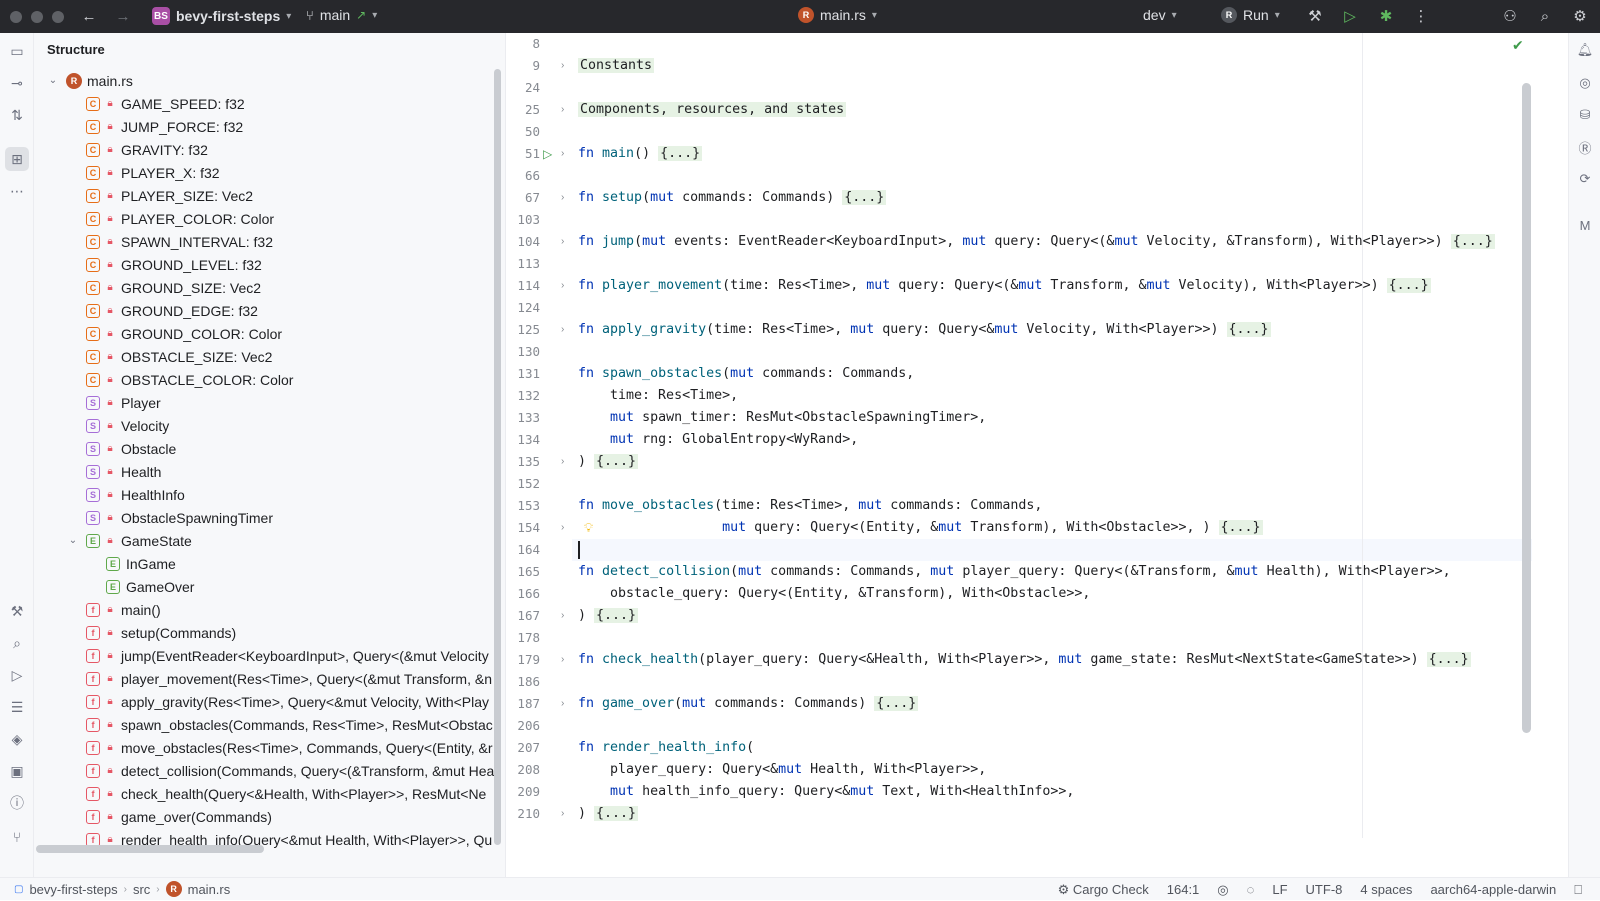 Image resolution: width=1600 pixels, height=901 pixels. Describe the element at coordinates (73, 540) in the screenshot. I see `chevron-down-icon: ⌄` at that location.